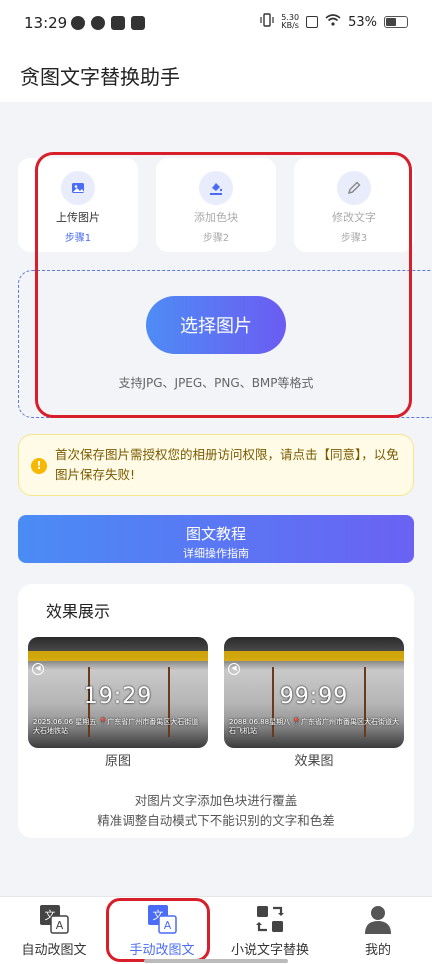  Describe the element at coordinates (216, 820) in the screenshot. I see `effect-desc-line2: 精准调整自动模式下不能识别的文字和色差` at that location.